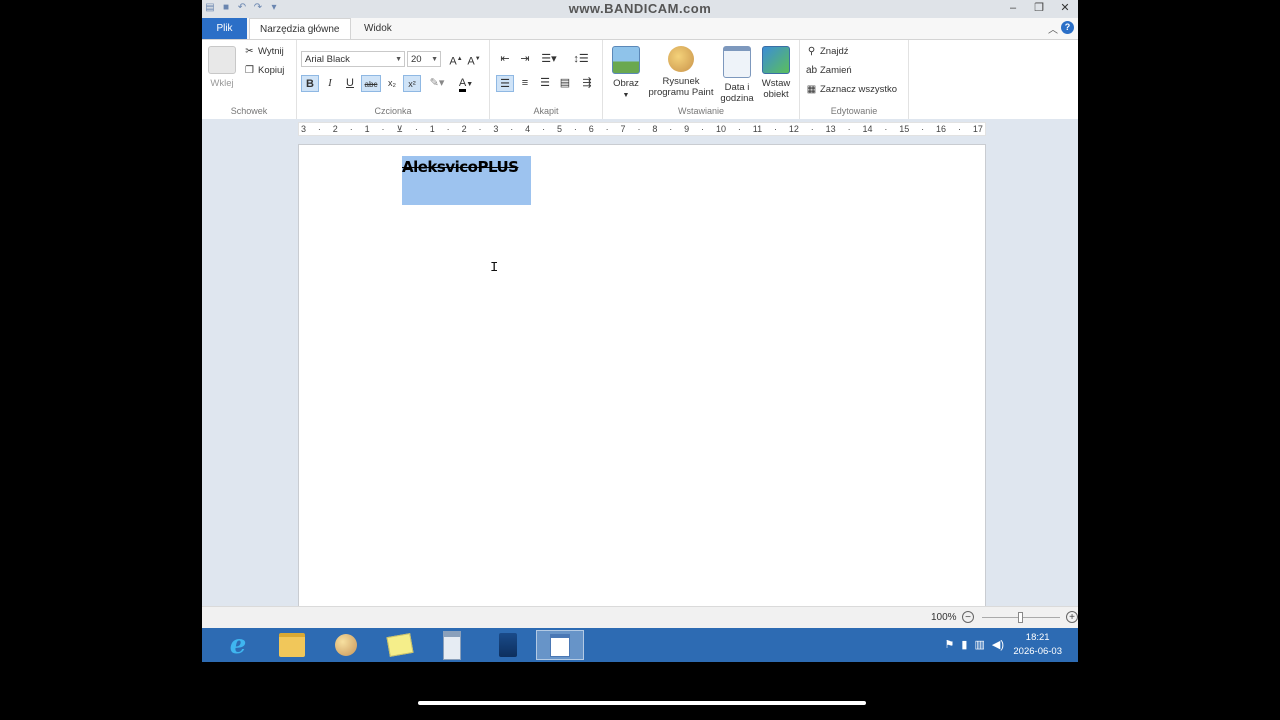 The image size is (1280, 720). Describe the element at coordinates (830, 129) in the screenshot. I see `ruler-tick: 13` at that location.